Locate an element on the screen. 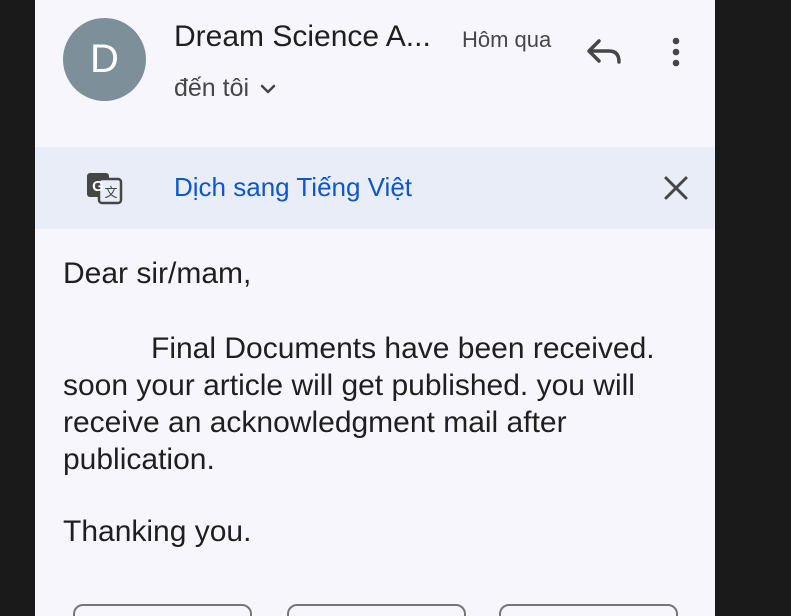 The width and height of the screenshot is (791, 616). avatar: D is located at coordinates (104, 59).